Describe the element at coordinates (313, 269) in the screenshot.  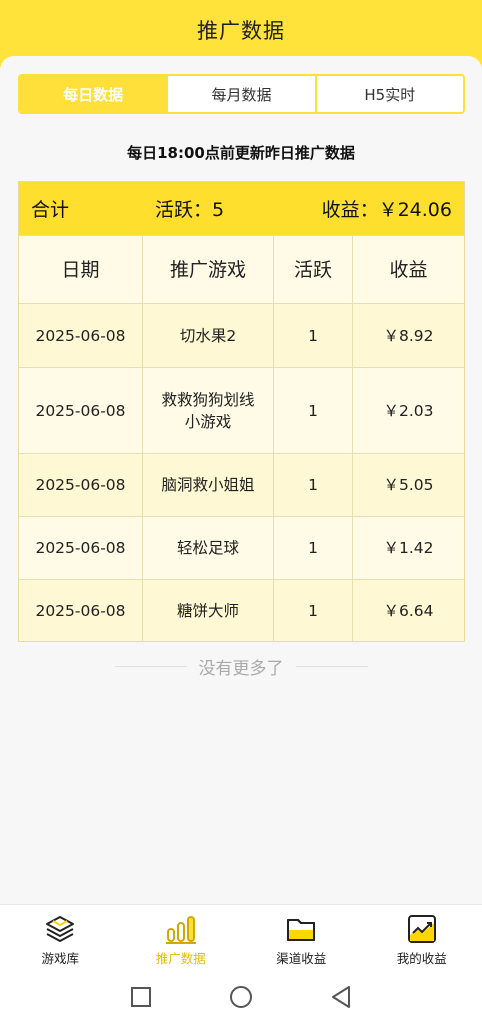
I see `header-active: 活跃` at that location.